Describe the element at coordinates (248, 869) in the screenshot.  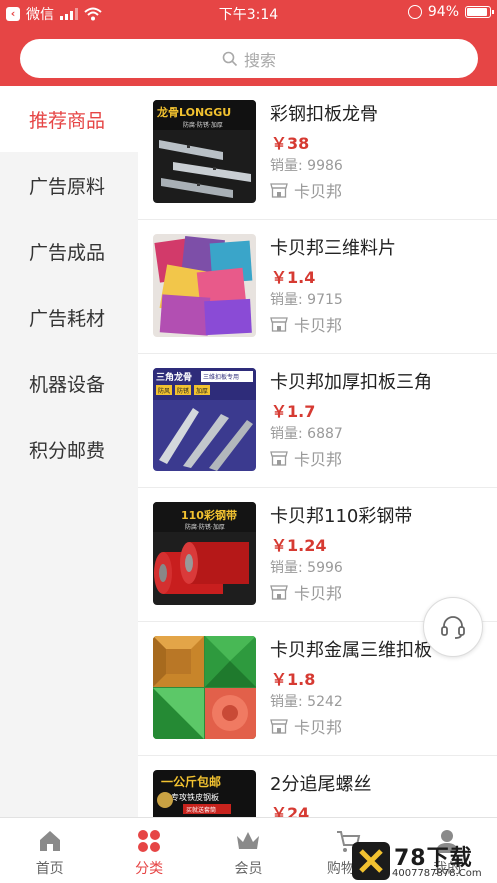
I see `tab-label: 会员` at that location.